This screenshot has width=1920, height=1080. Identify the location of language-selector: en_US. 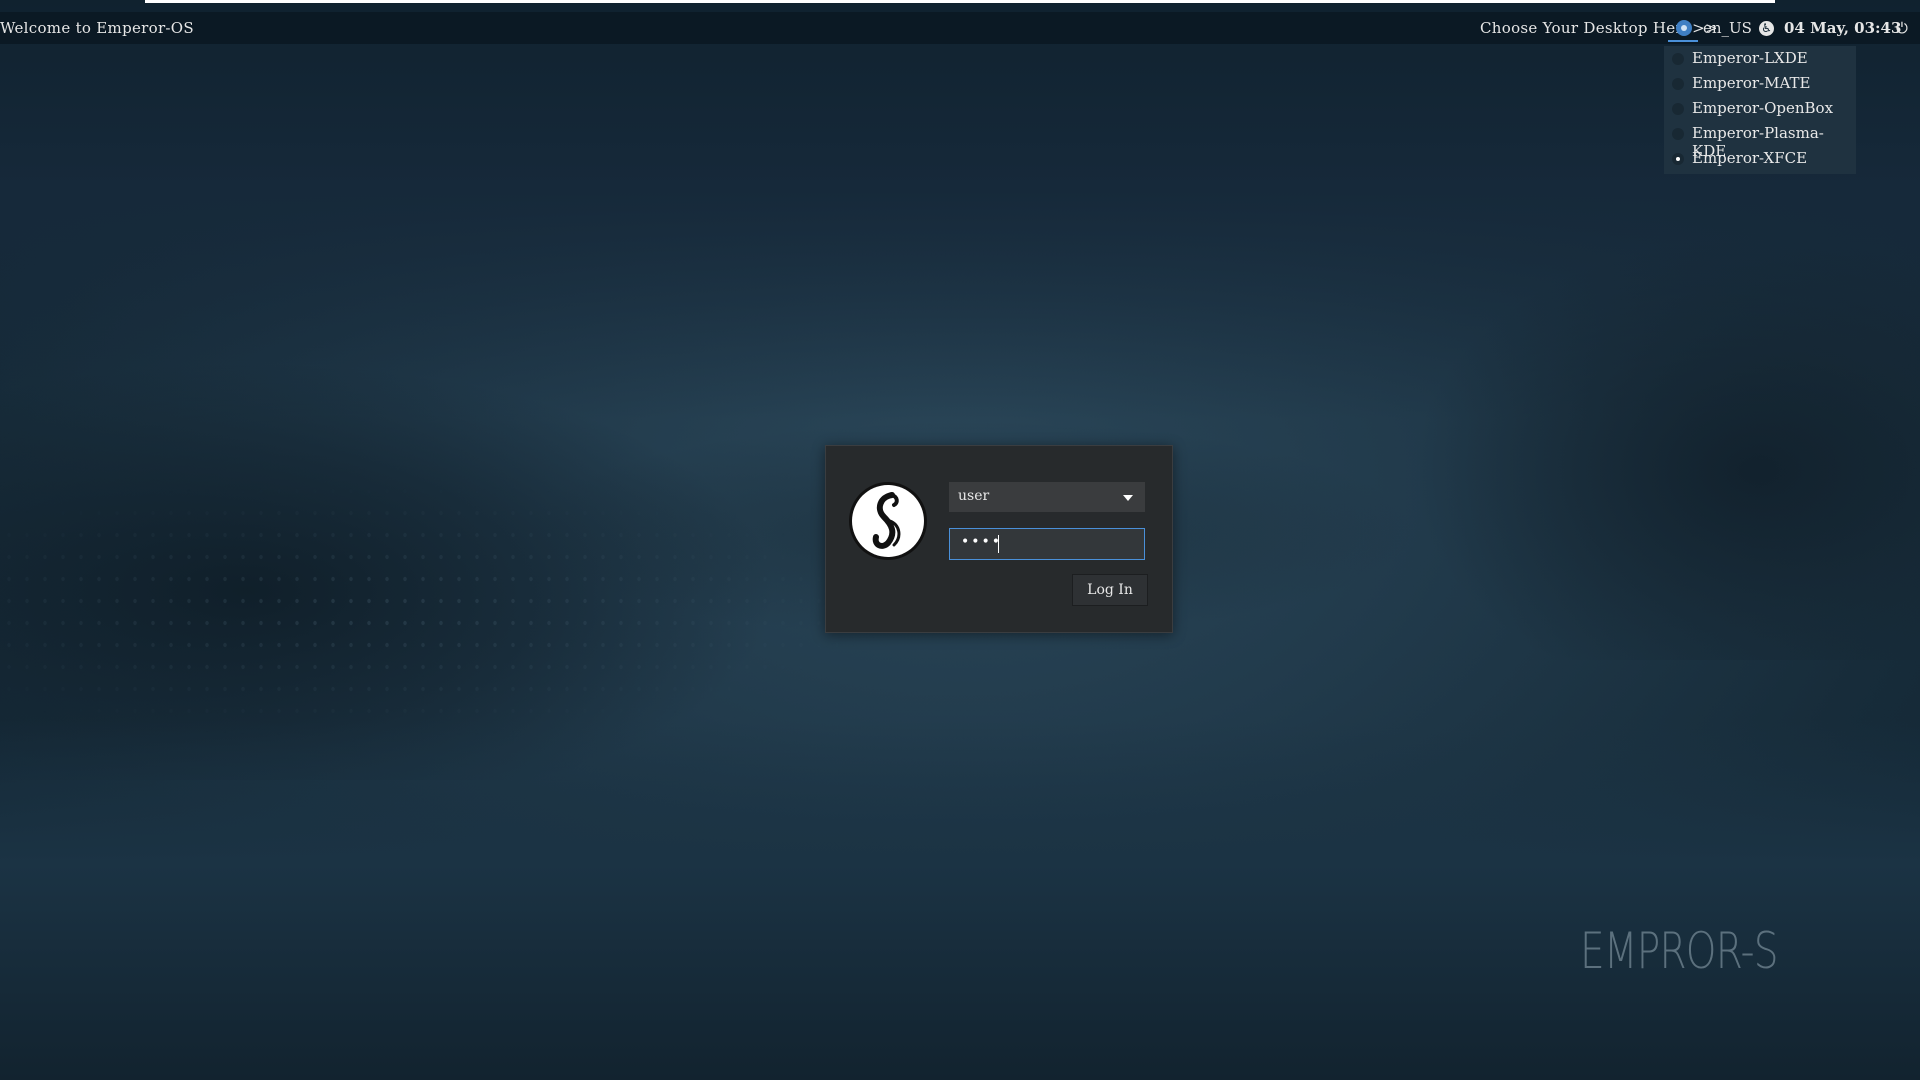
(1727, 28).